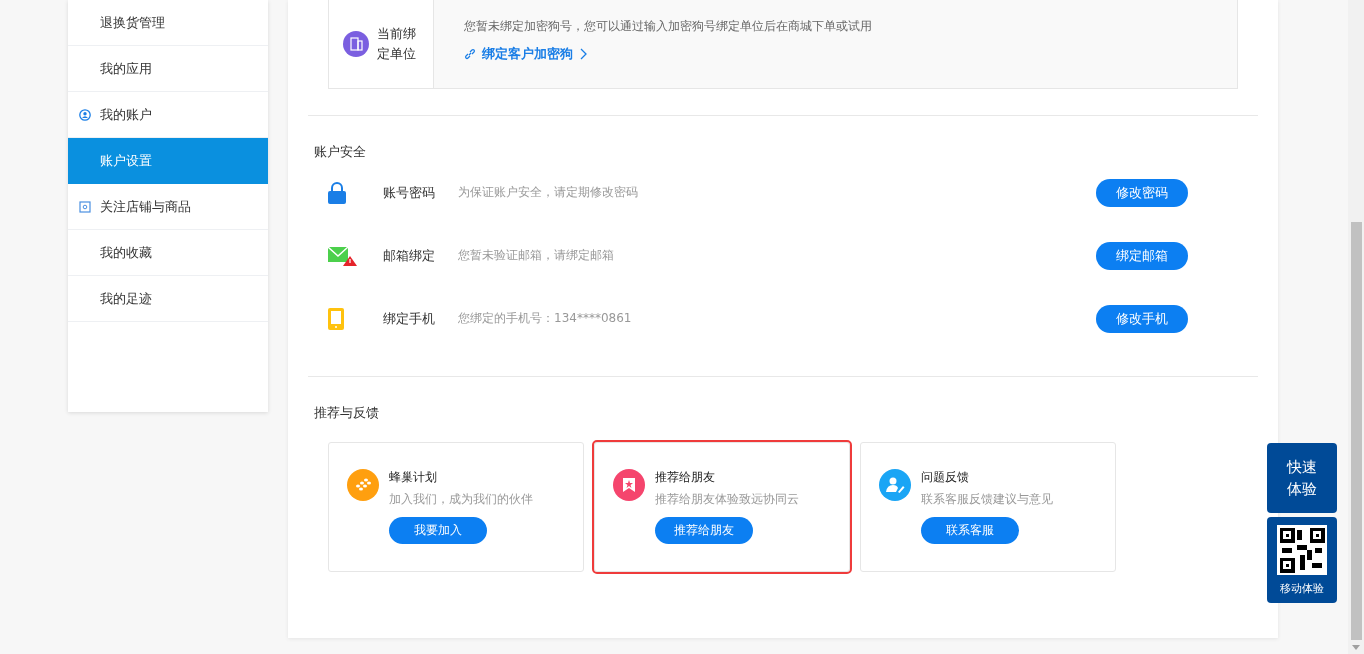 Image resolution: width=1364 pixels, height=654 pixels. Describe the element at coordinates (168, 299) in the screenshot. I see `sidebar-item: 我的足迹` at that location.